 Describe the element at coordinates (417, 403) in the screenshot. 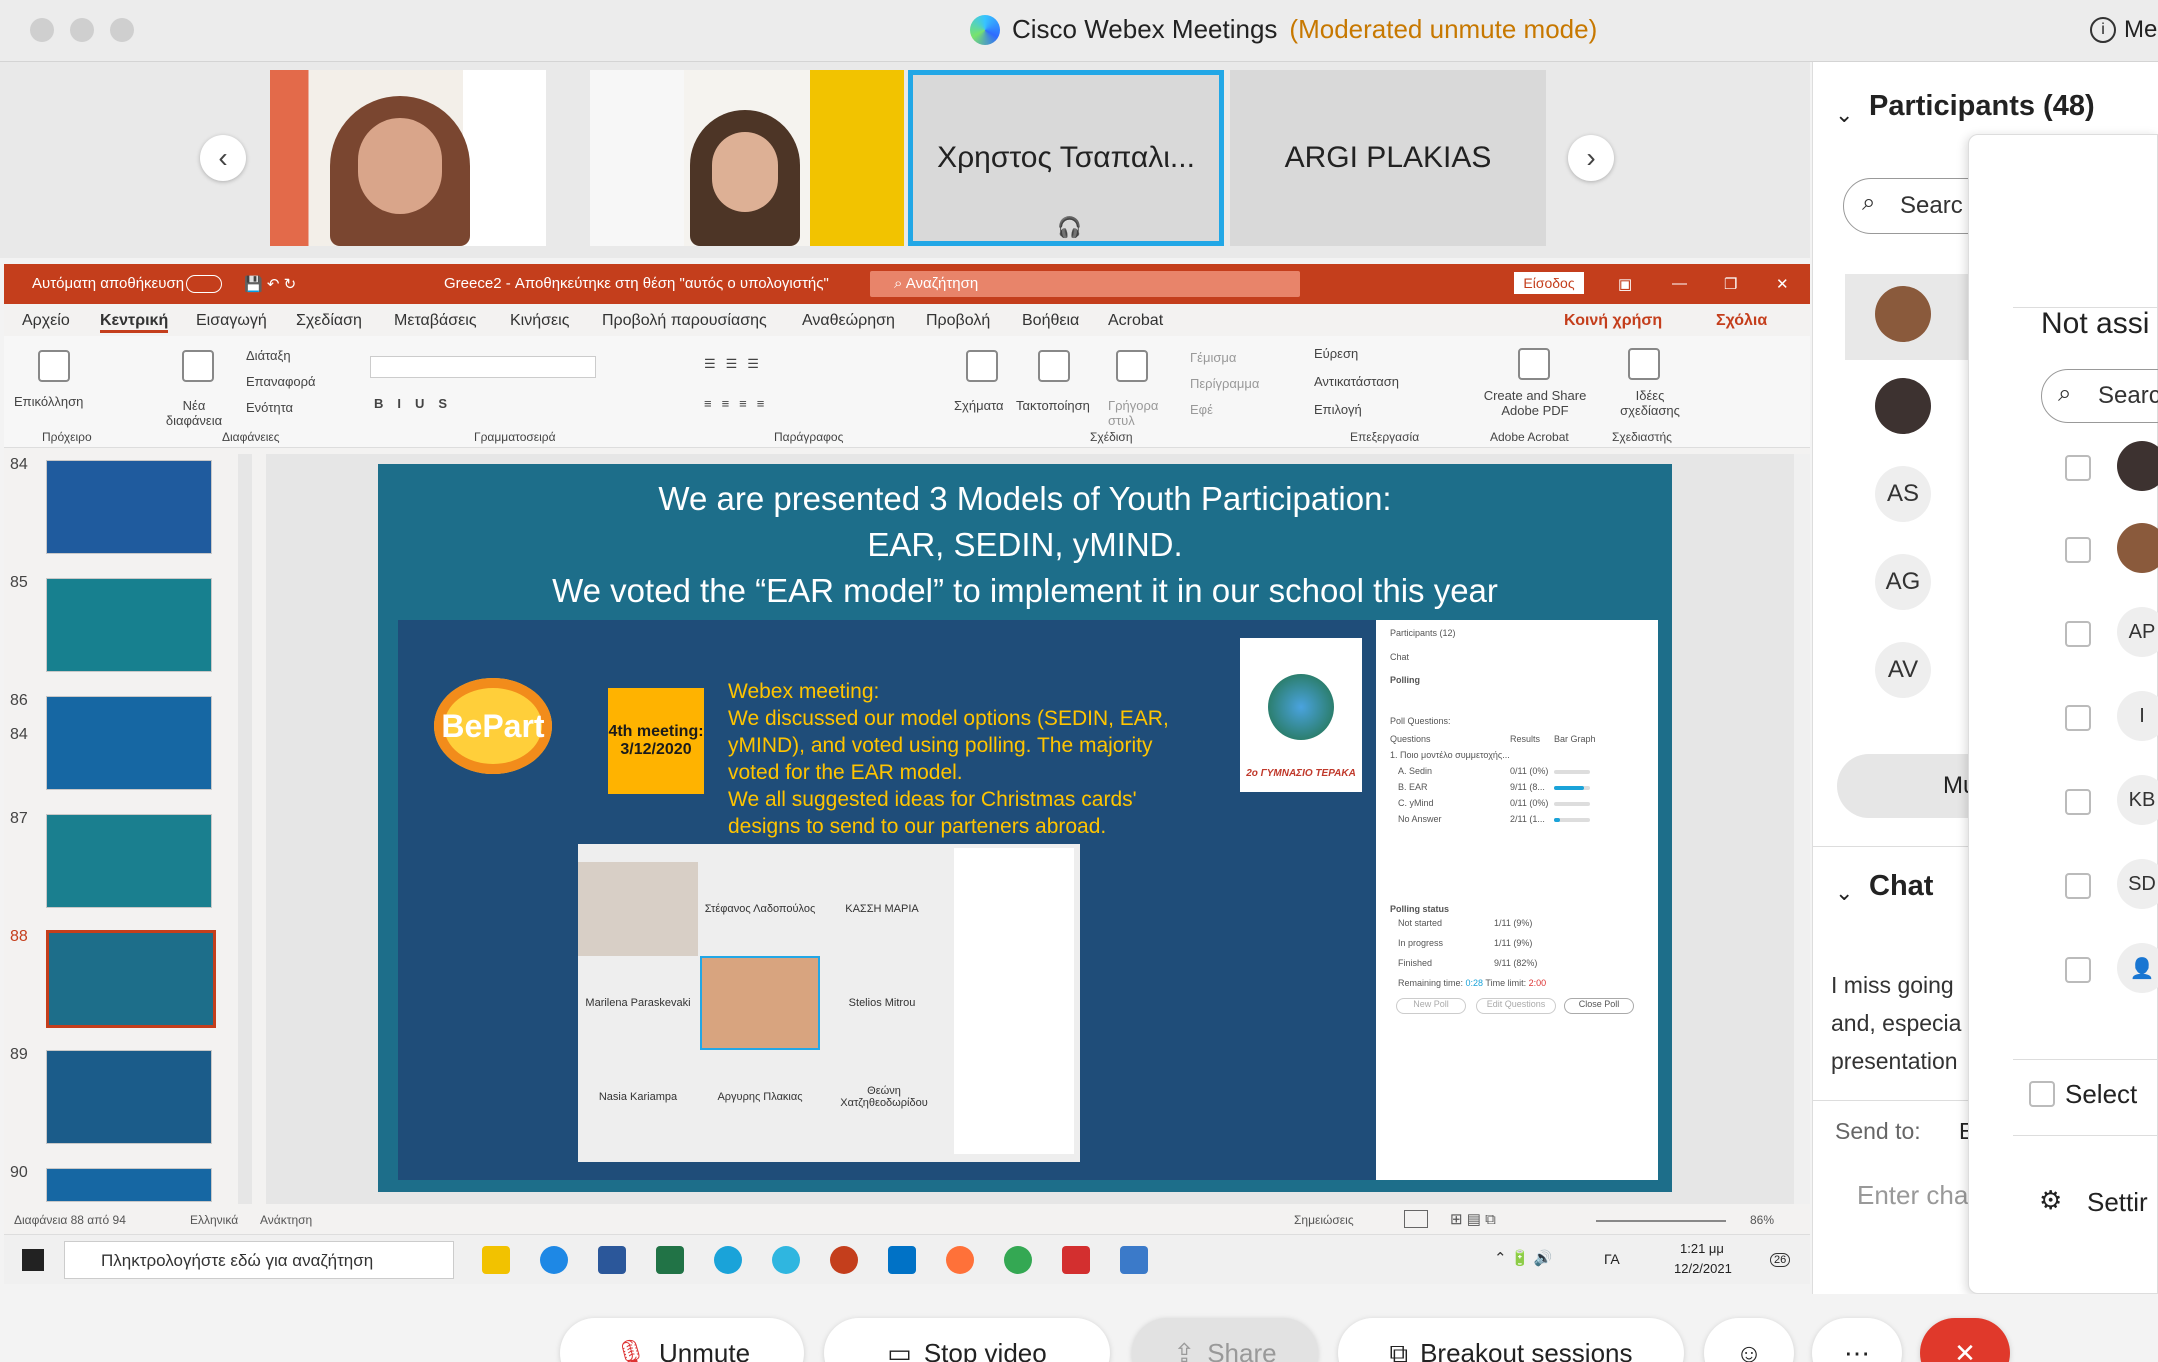

I see `font-style-buttons: BIUS` at that location.